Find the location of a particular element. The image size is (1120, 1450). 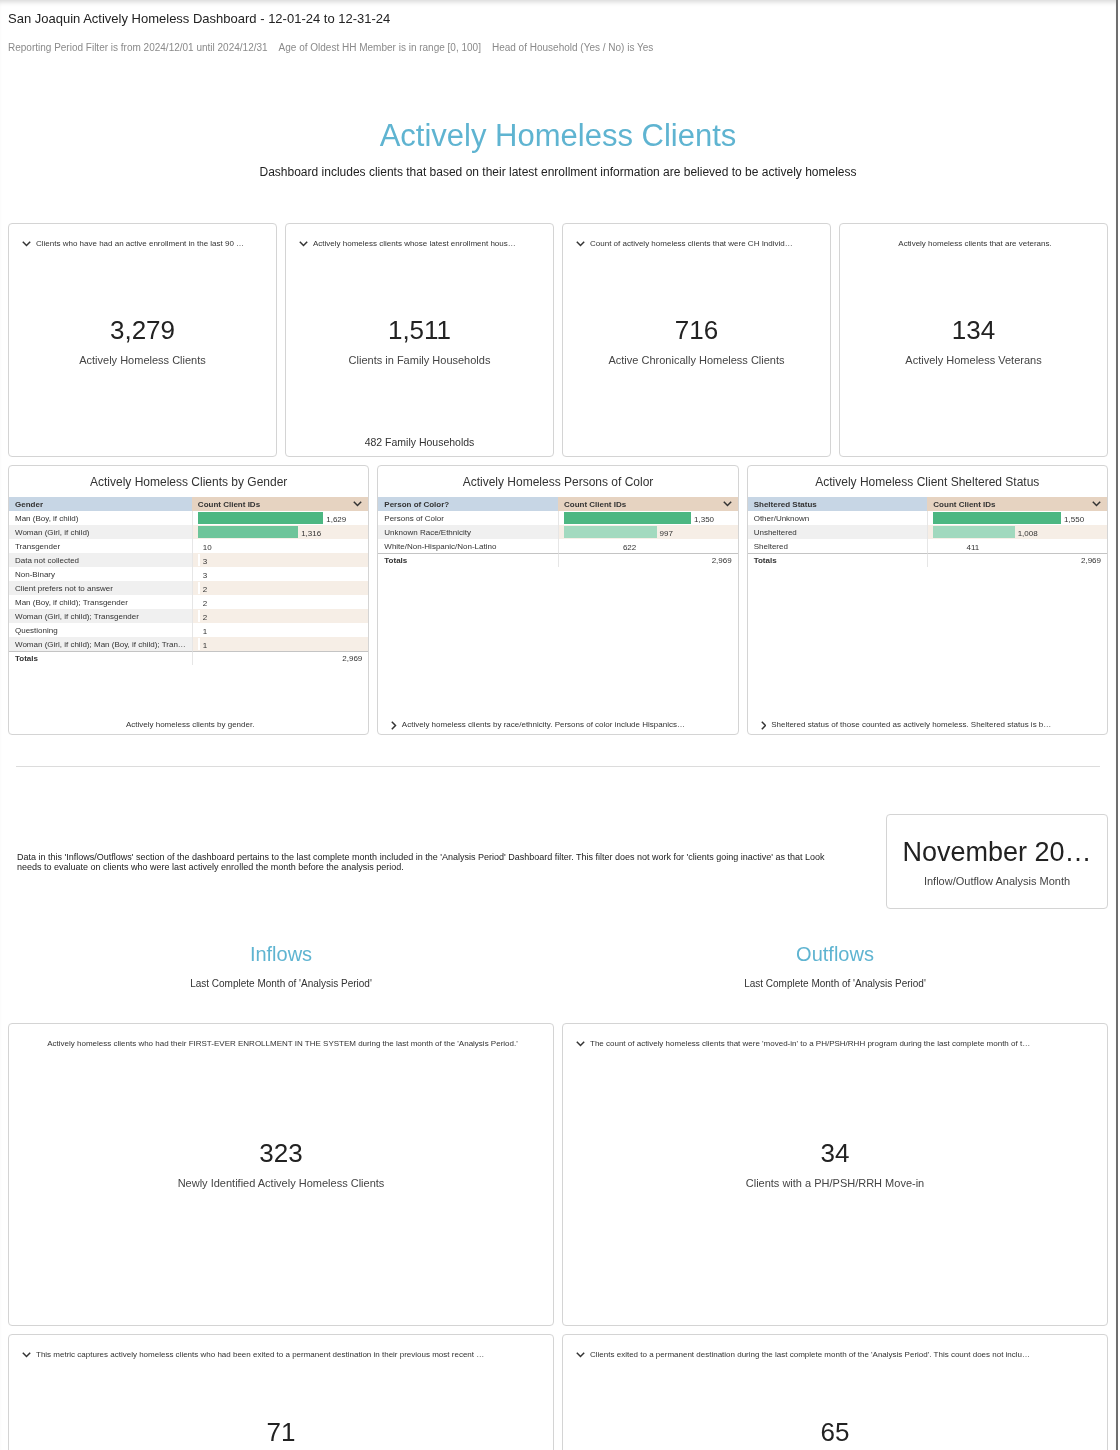

metric-label: Clients in Family Households is located at coordinates (419, 360).